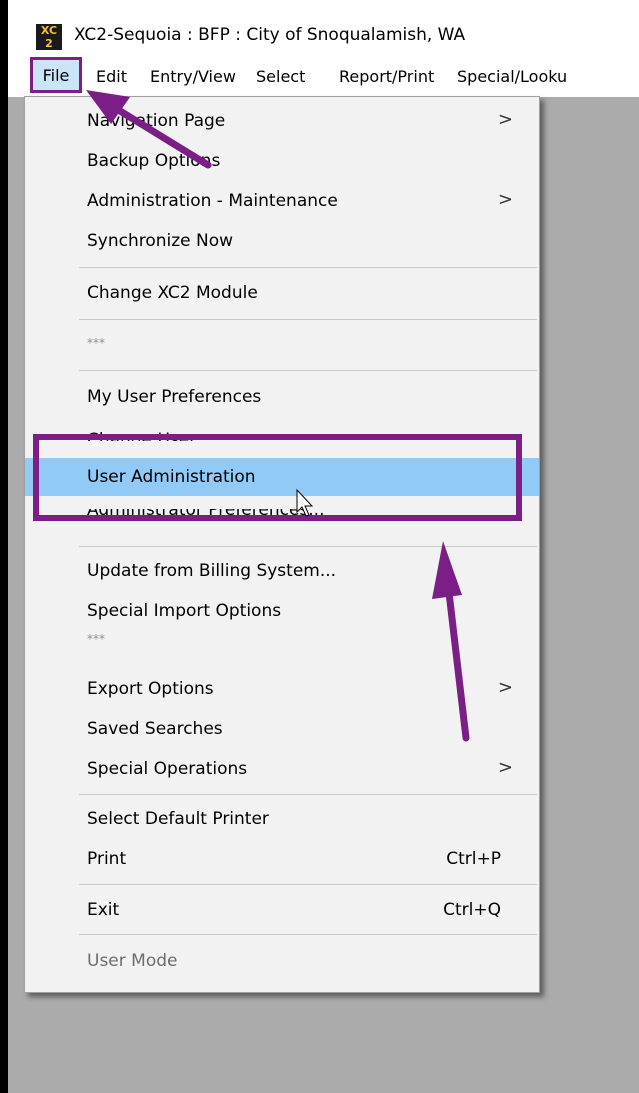 The height and width of the screenshot is (1093, 639). I want to click on menu-special-lookup: Special/Looku, so click(512, 76).